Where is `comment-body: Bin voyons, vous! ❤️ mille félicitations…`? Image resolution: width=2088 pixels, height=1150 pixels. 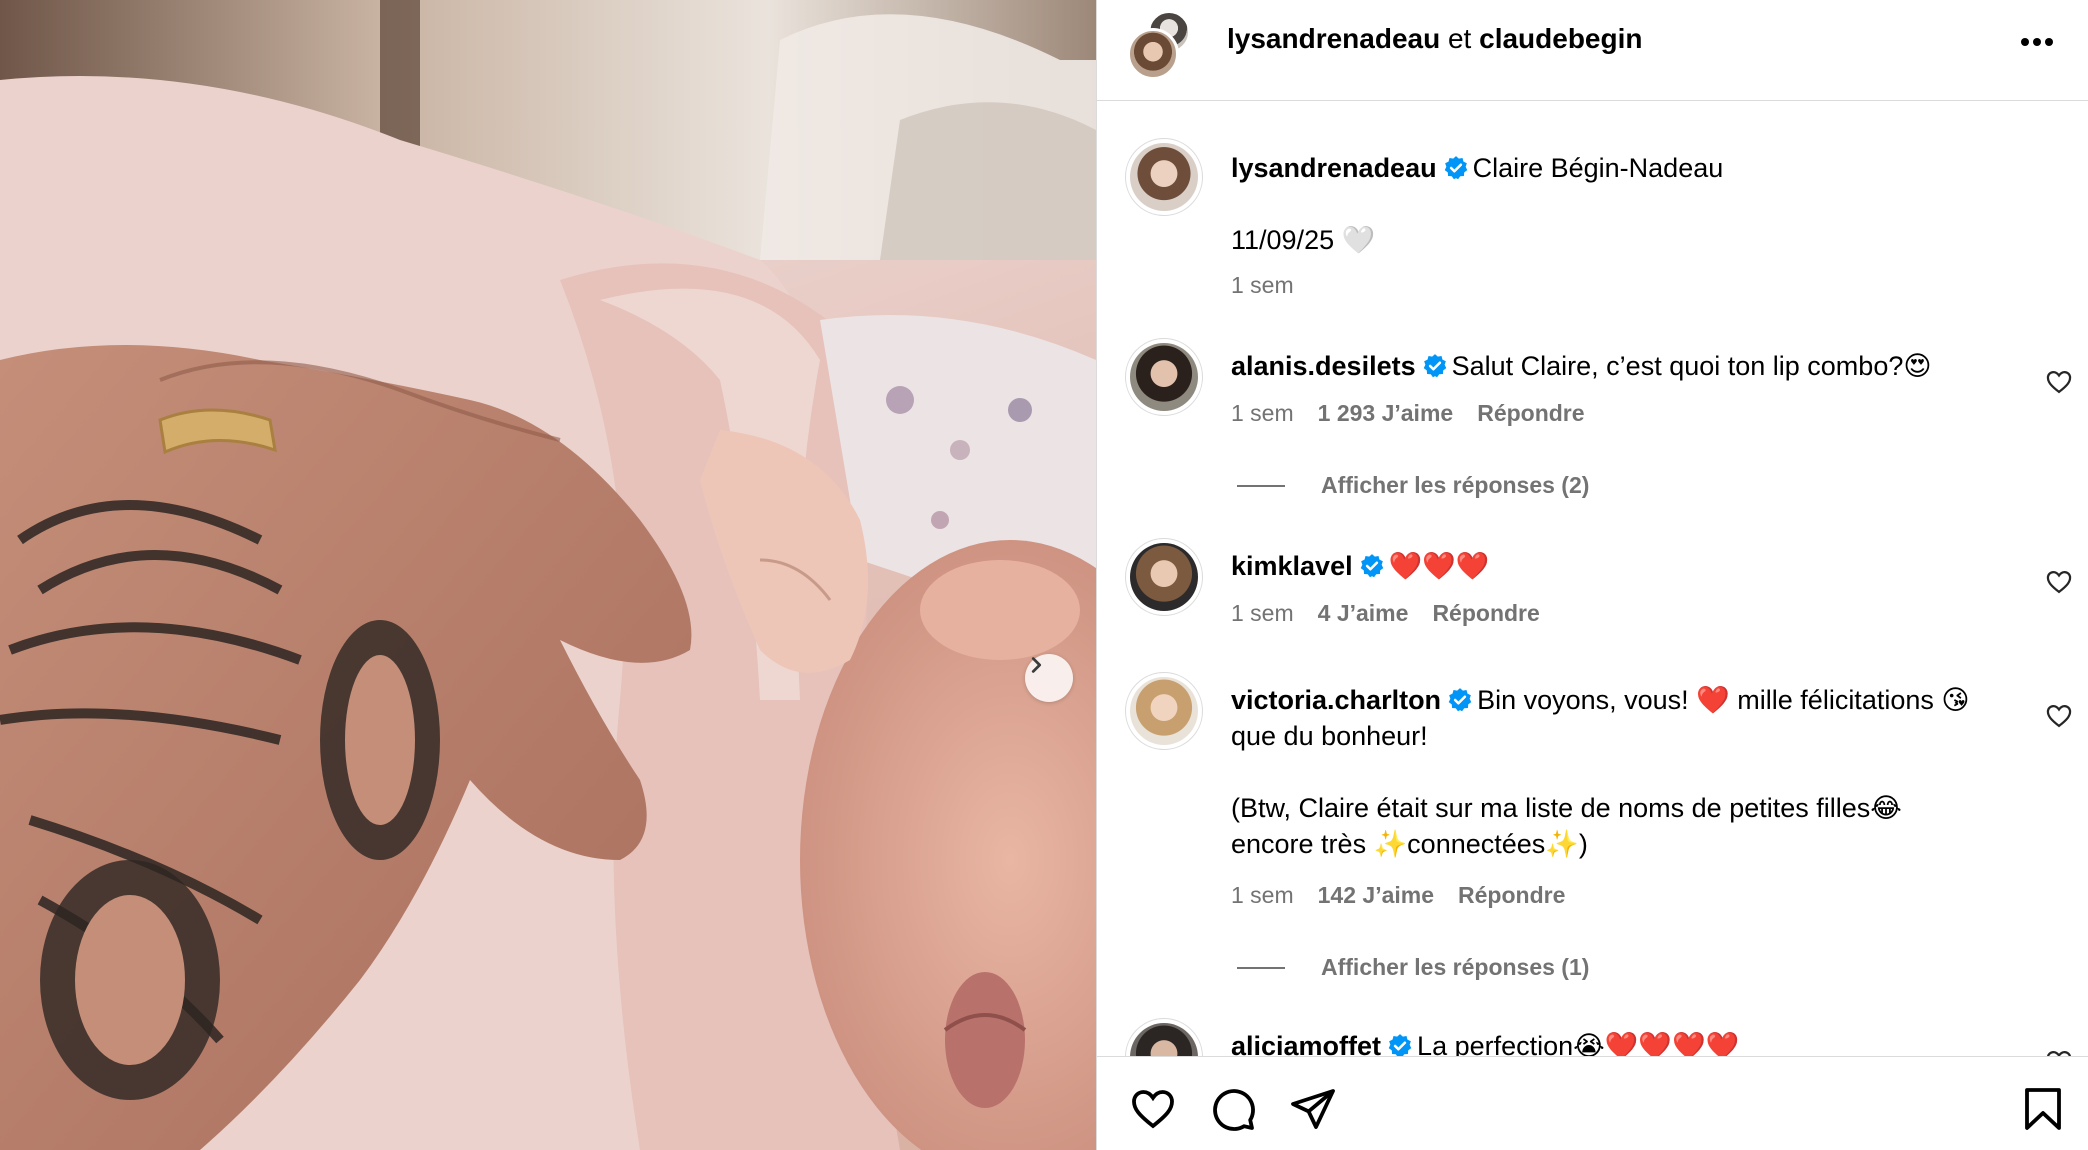 comment-body: Bin voyons, vous! ❤️ mille félicitations… is located at coordinates (1723, 700).